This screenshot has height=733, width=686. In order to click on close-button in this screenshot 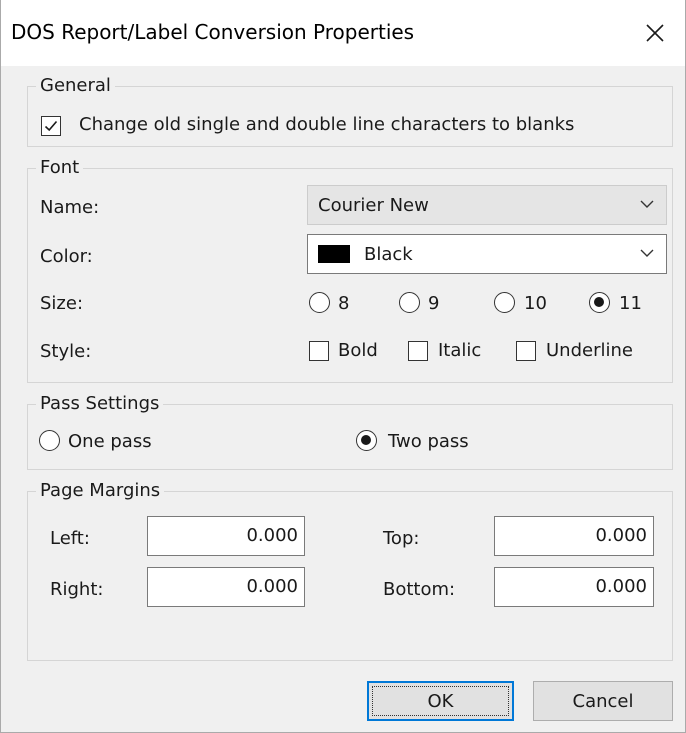, I will do `click(655, 33)`.